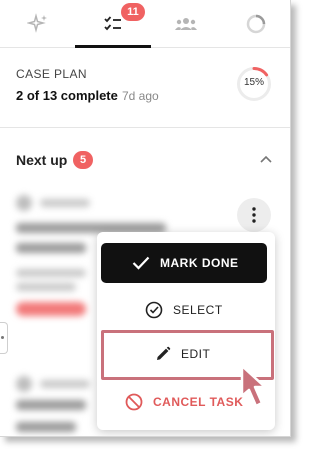 The image size is (320, 451). Describe the element at coordinates (67, 95) in the screenshot. I see `case-plan-progress-text: 2 of 13 complete` at that location.